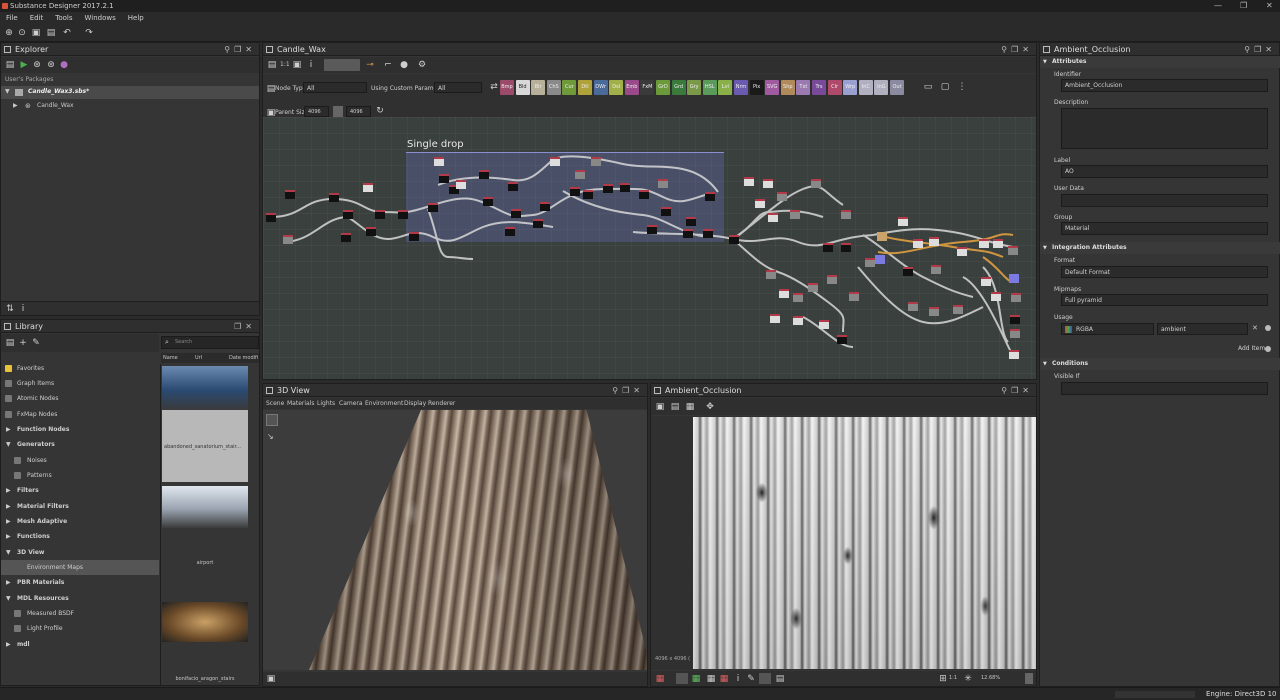 This screenshot has width=1280, height=700. Describe the element at coordinates (711, 679) in the screenshot. I see `grid-icon: ▦` at that location.